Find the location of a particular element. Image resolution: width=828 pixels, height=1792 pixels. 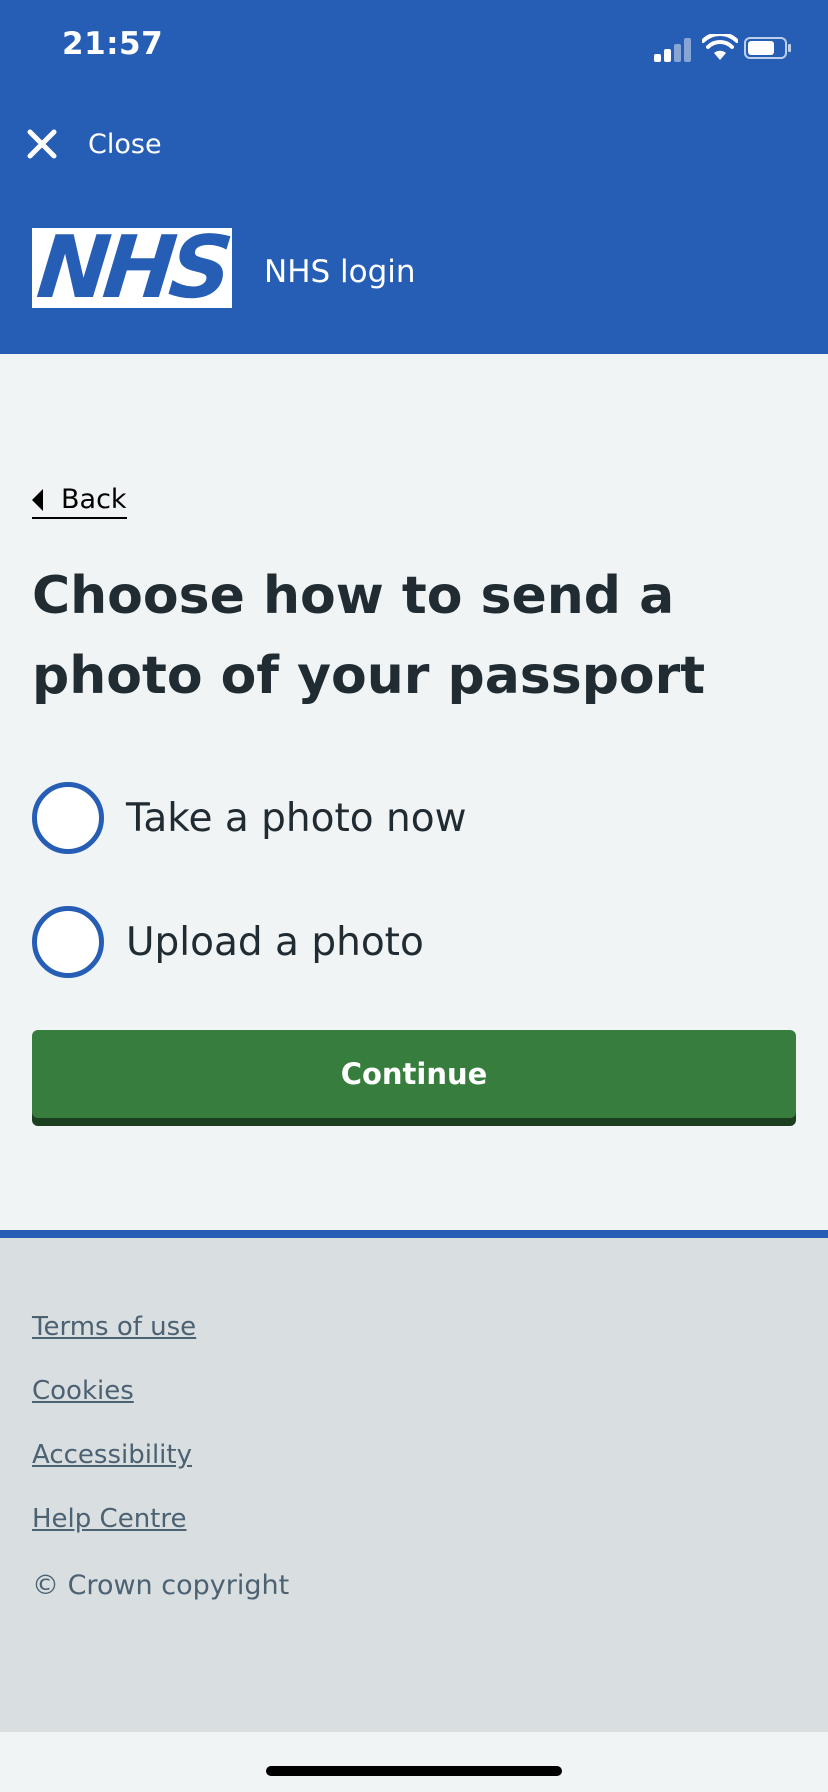

cellular-signal-icon is located at coordinates (674, 50).